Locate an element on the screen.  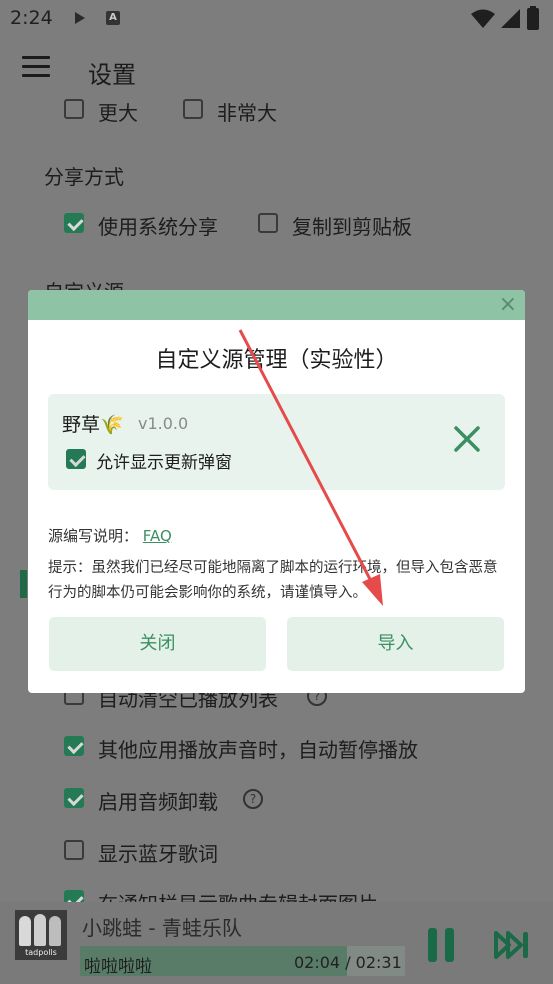
dialog-title: 自定义源管理（实验性） is located at coordinates (276, 360).